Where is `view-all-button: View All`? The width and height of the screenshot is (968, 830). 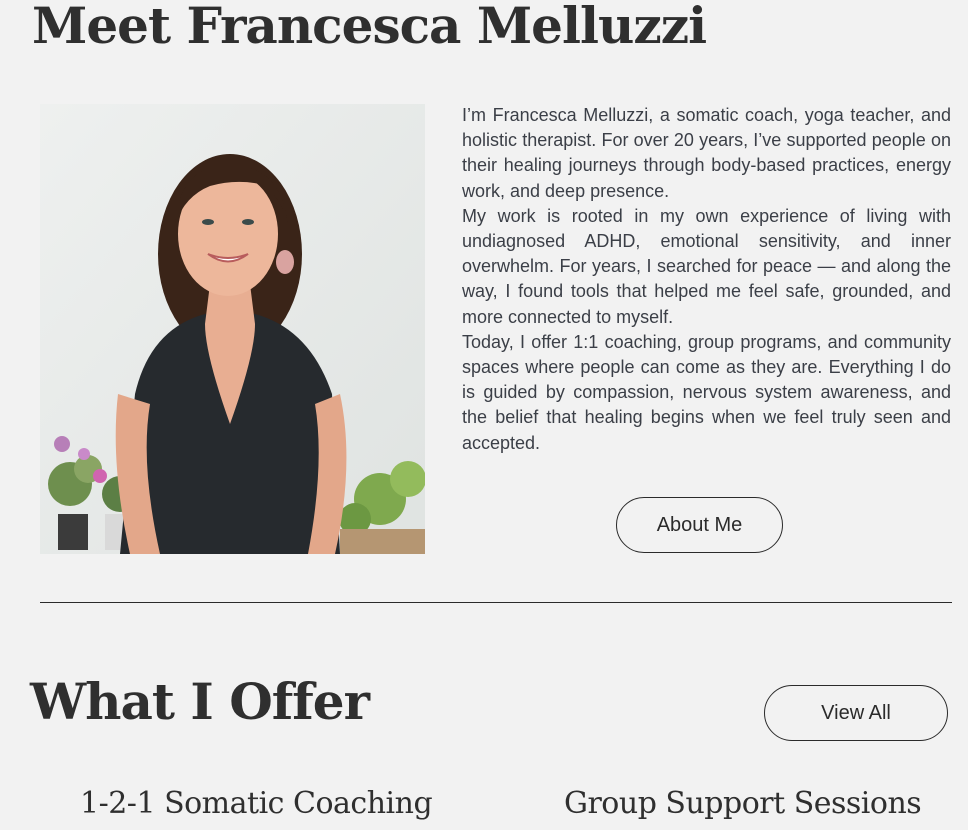 view-all-button: View All is located at coordinates (856, 713).